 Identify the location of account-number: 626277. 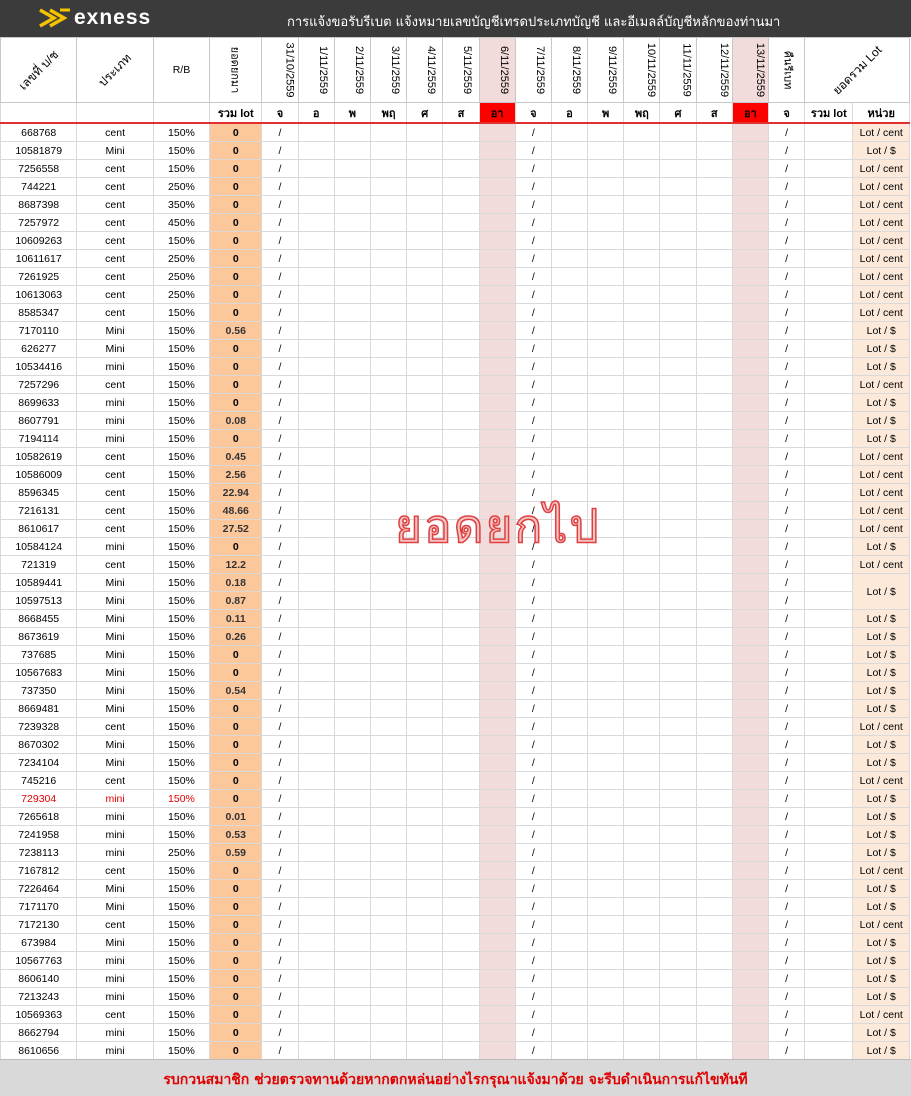
(39, 348).